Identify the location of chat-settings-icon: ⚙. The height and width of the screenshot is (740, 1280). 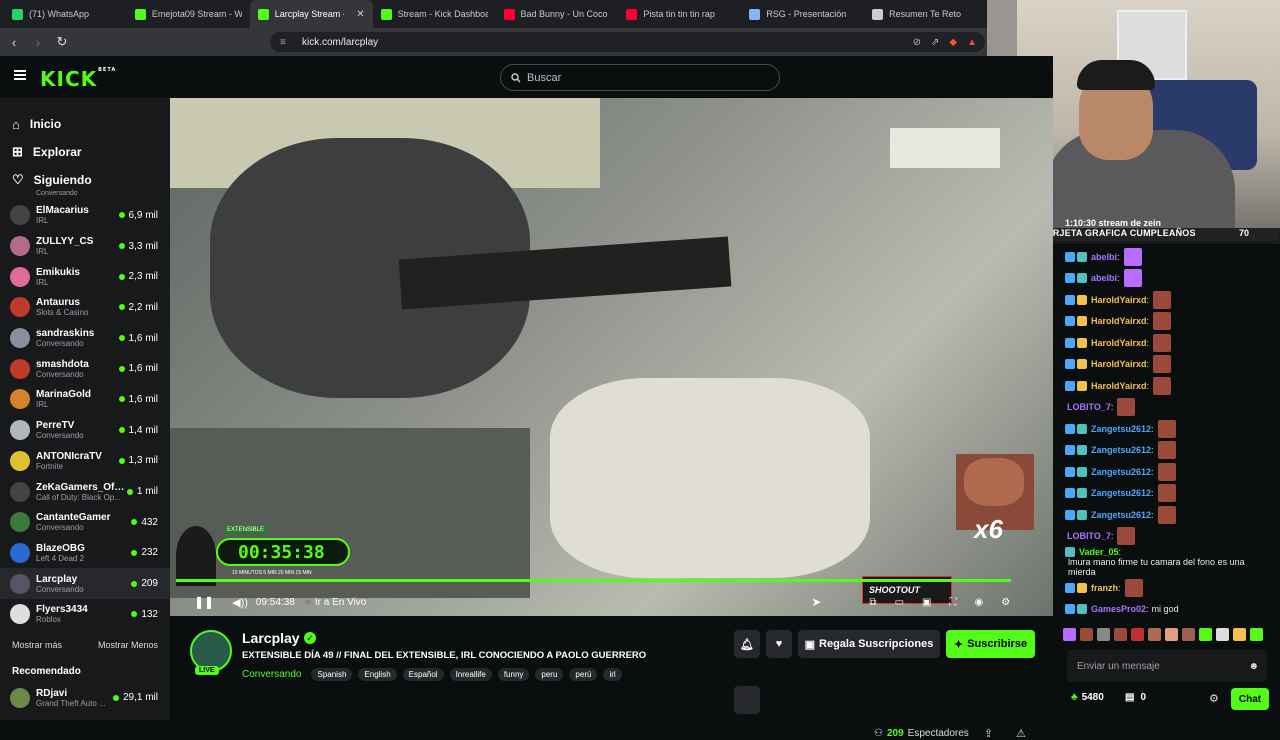
(1214, 698).